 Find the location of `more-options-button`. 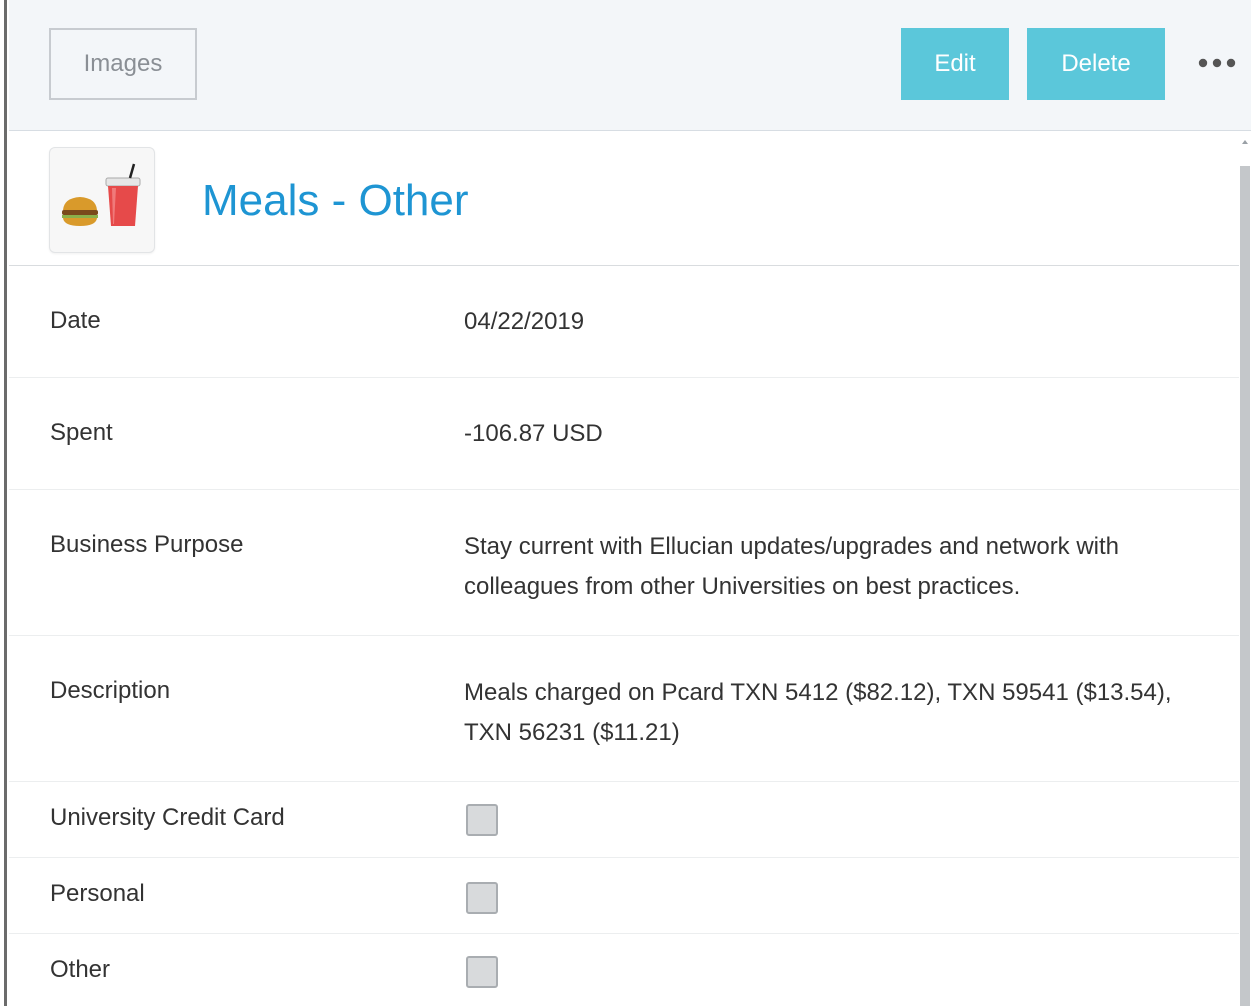

more-options-button is located at coordinates (1217, 63).